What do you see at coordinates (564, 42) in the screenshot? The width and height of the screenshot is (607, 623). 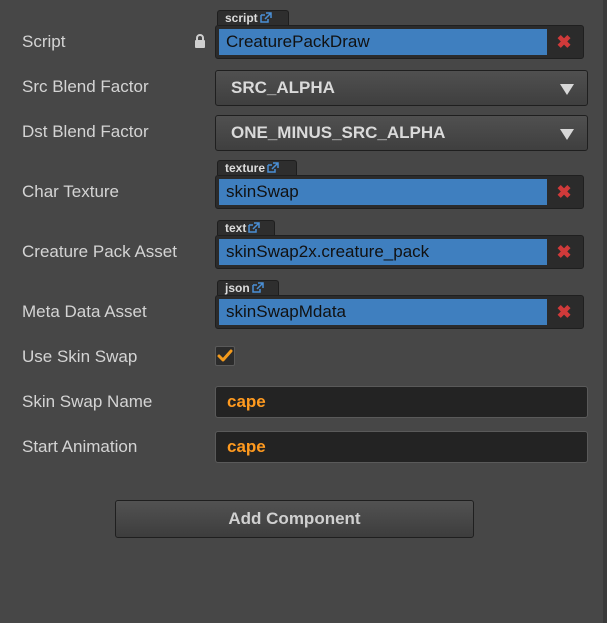 I see `script-clear-button: ✖` at bounding box center [564, 42].